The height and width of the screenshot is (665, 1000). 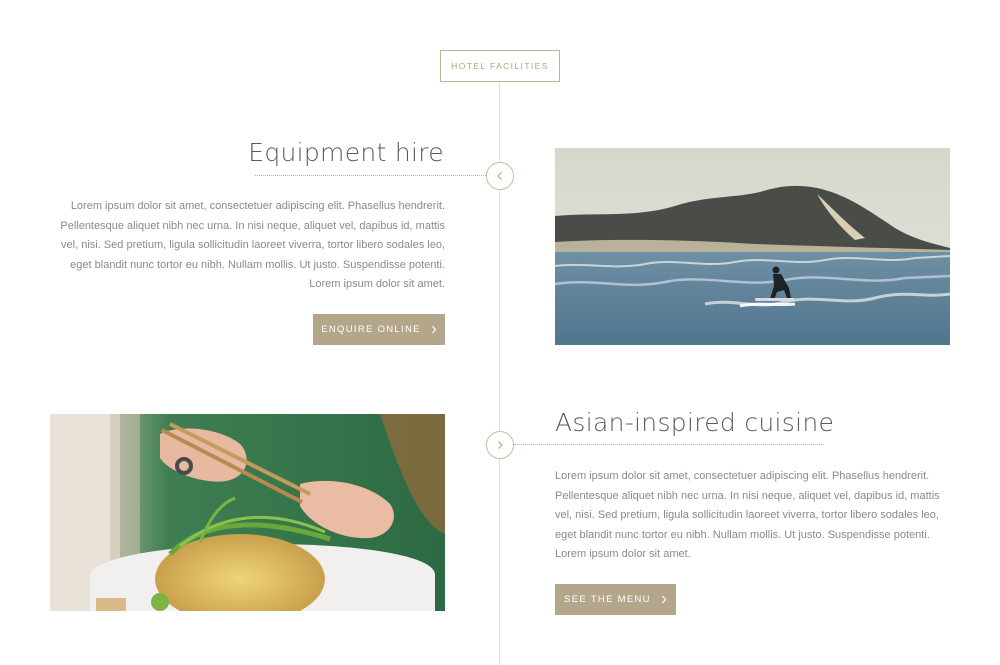 What do you see at coordinates (346, 152) in the screenshot?
I see `facility-title: Equipment hire` at bounding box center [346, 152].